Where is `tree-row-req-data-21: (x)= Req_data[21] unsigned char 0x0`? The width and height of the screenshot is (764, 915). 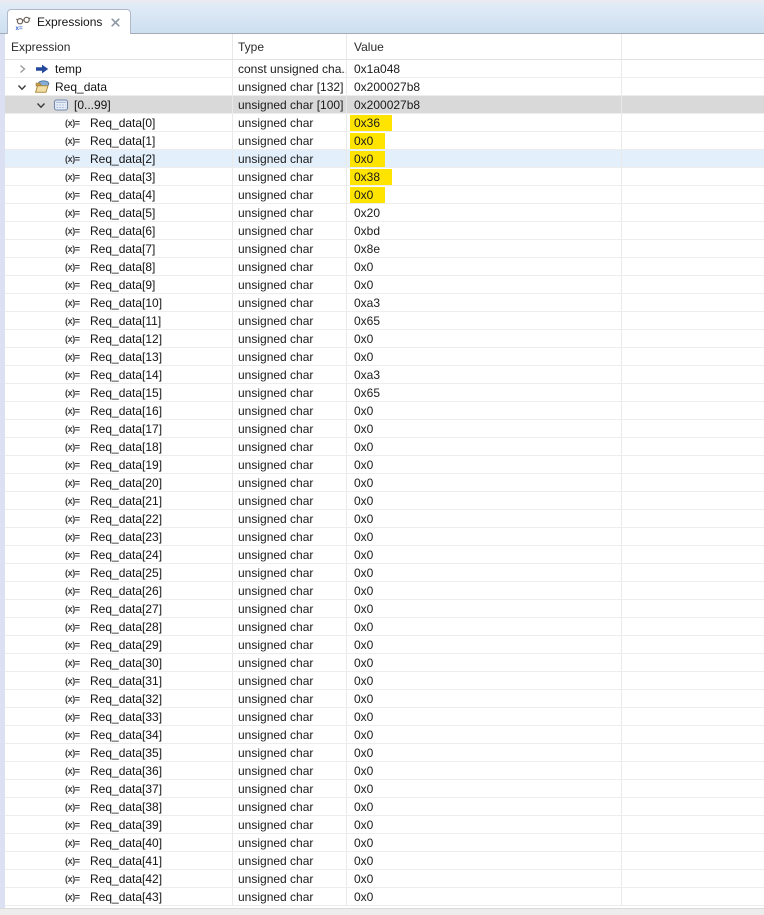
tree-row-req-data-21: (x)= Req_data[21] unsigned char 0x0 is located at coordinates (384, 501).